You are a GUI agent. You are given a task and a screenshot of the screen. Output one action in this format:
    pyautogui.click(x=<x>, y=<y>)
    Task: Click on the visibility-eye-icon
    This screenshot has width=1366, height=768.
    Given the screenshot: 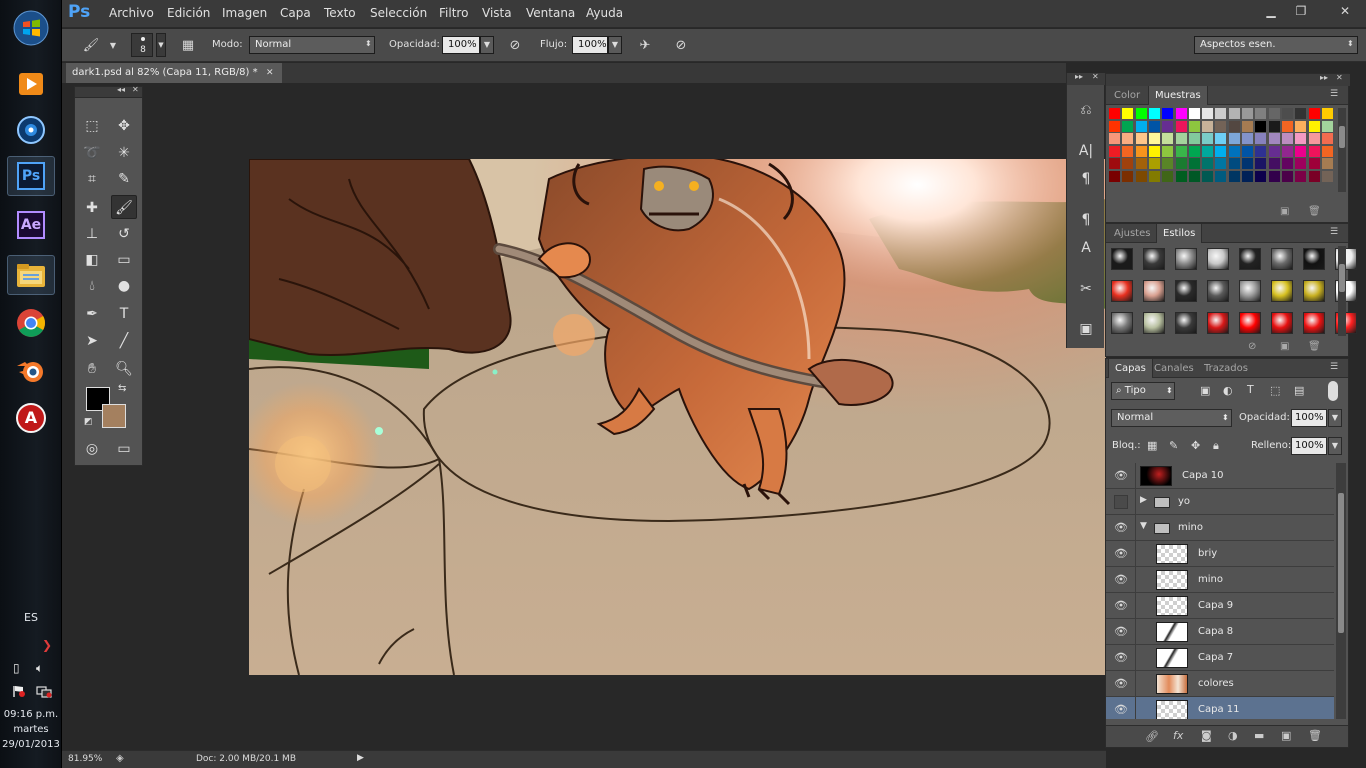 What is the action you would take?
    pyautogui.click(x=1121, y=502)
    